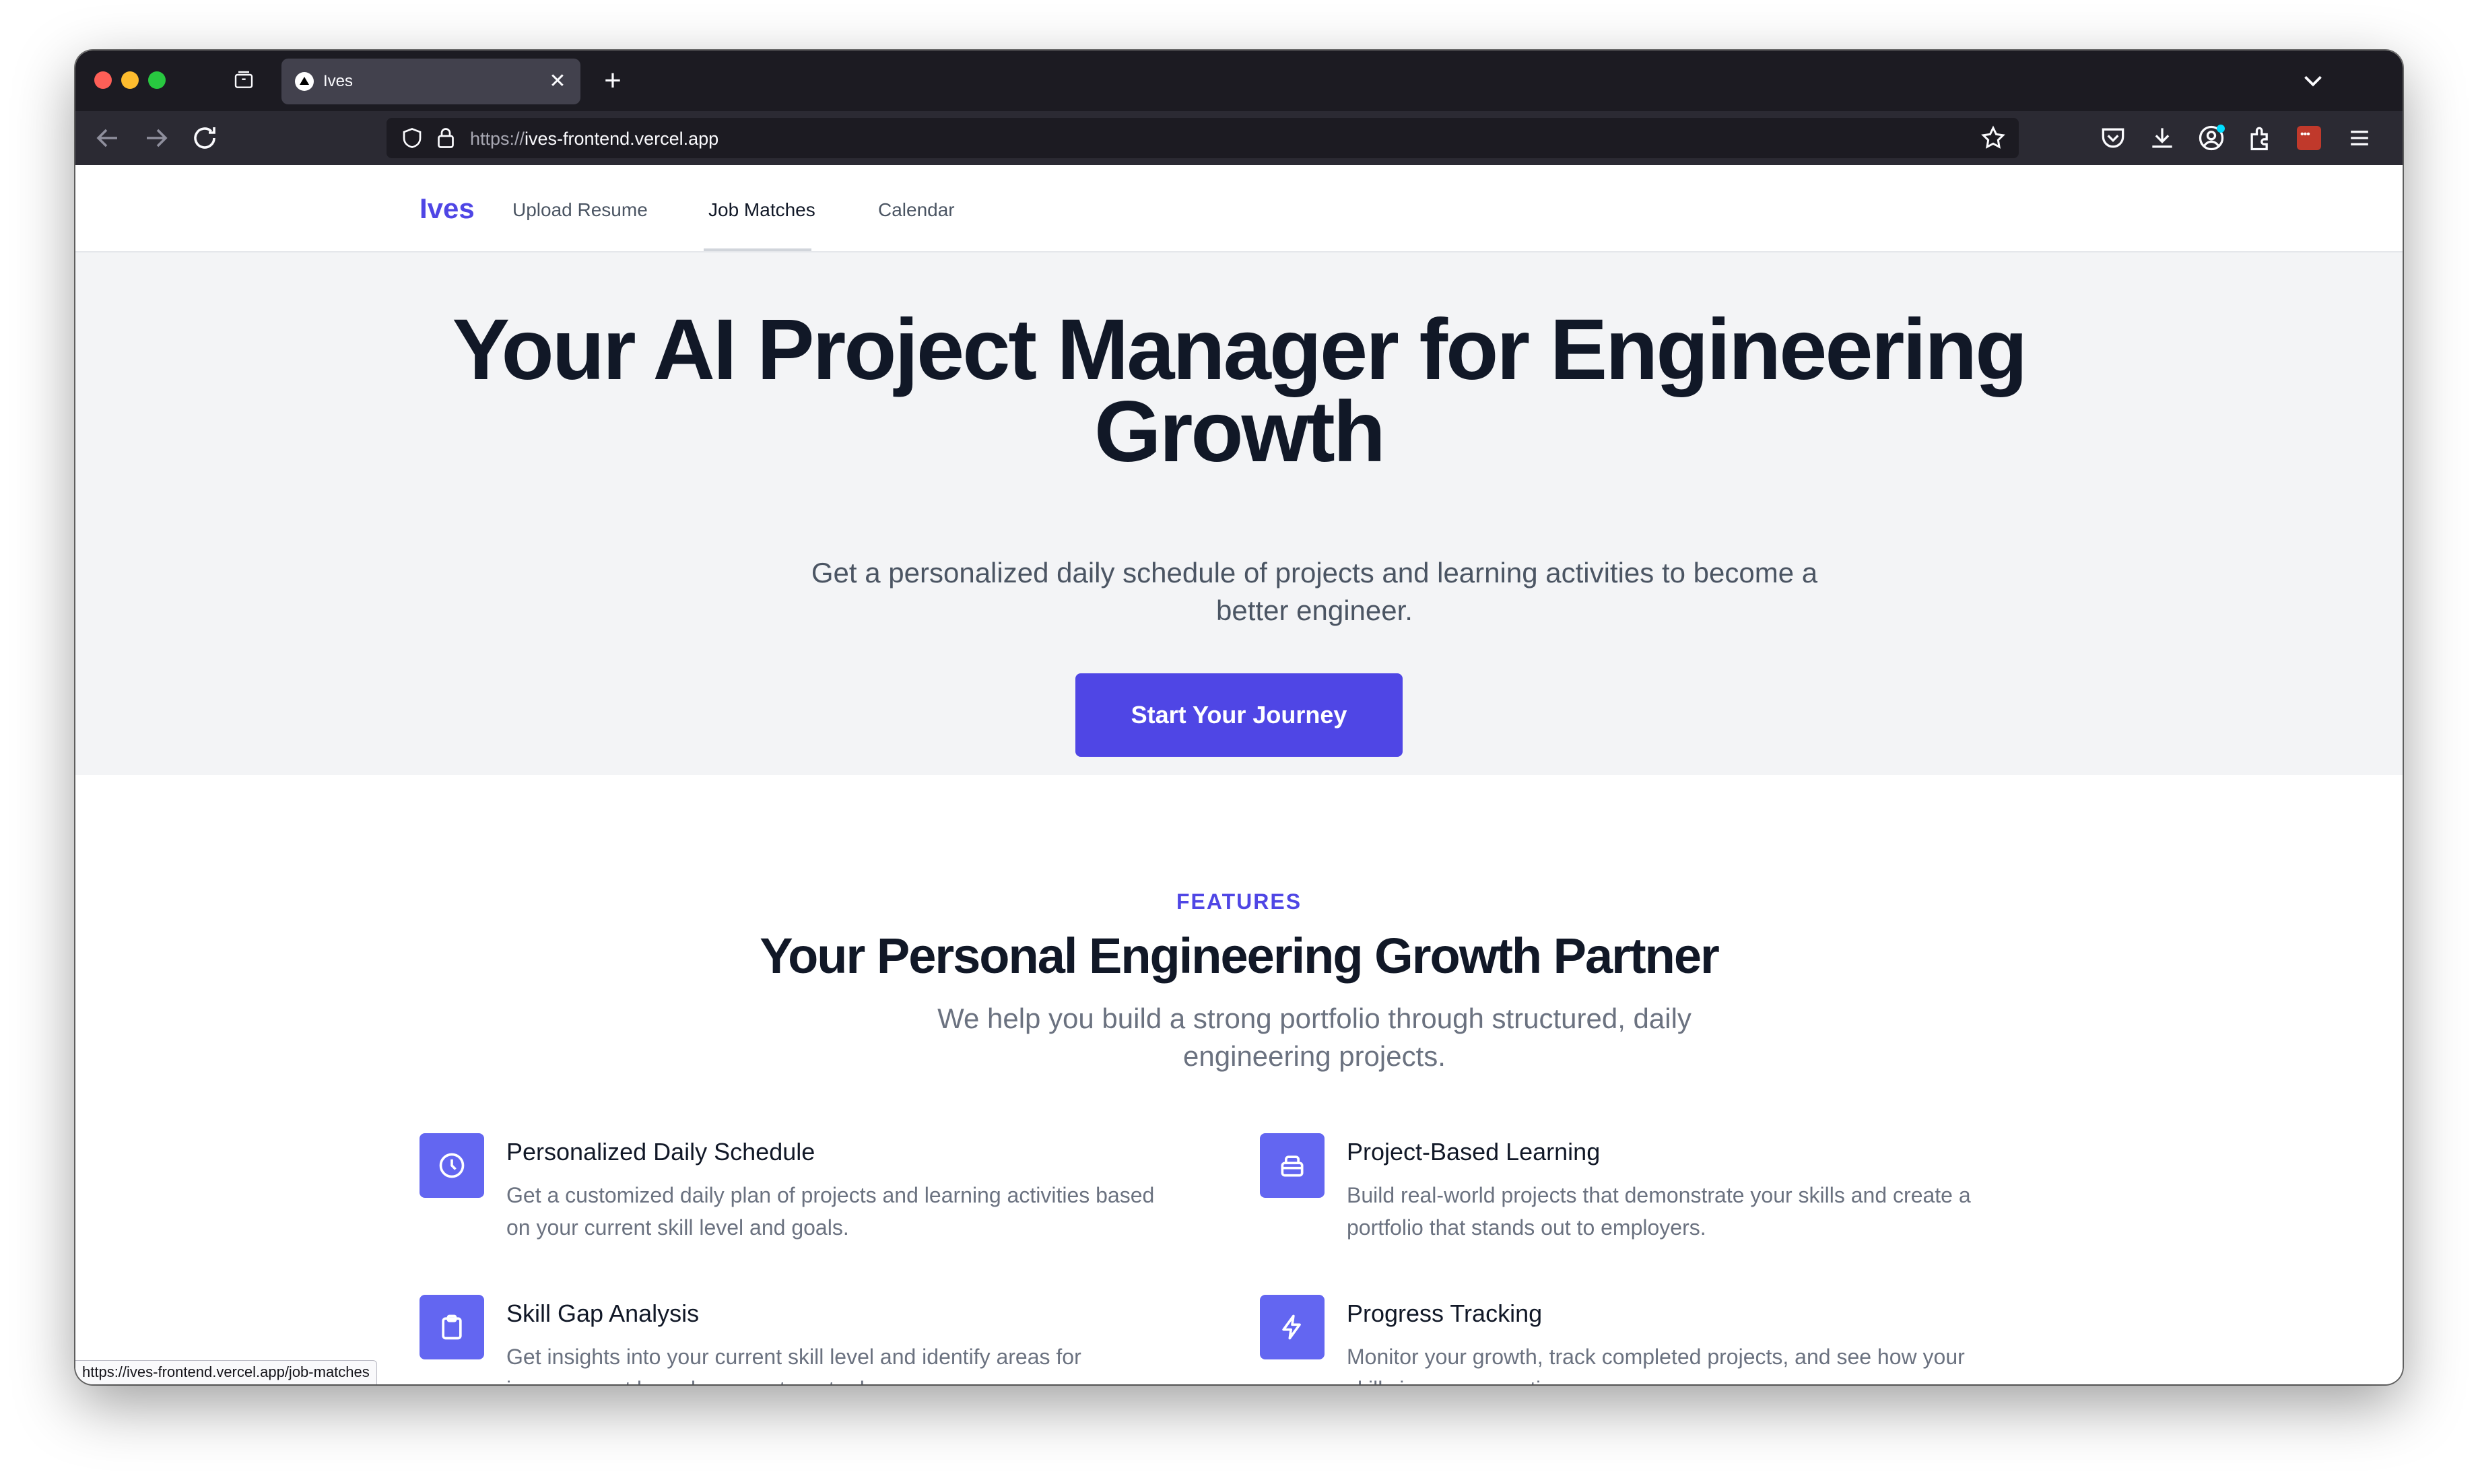  What do you see at coordinates (2211, 138) in the screenshot?
I see `account-icon` at bounding box center [2211, 138].